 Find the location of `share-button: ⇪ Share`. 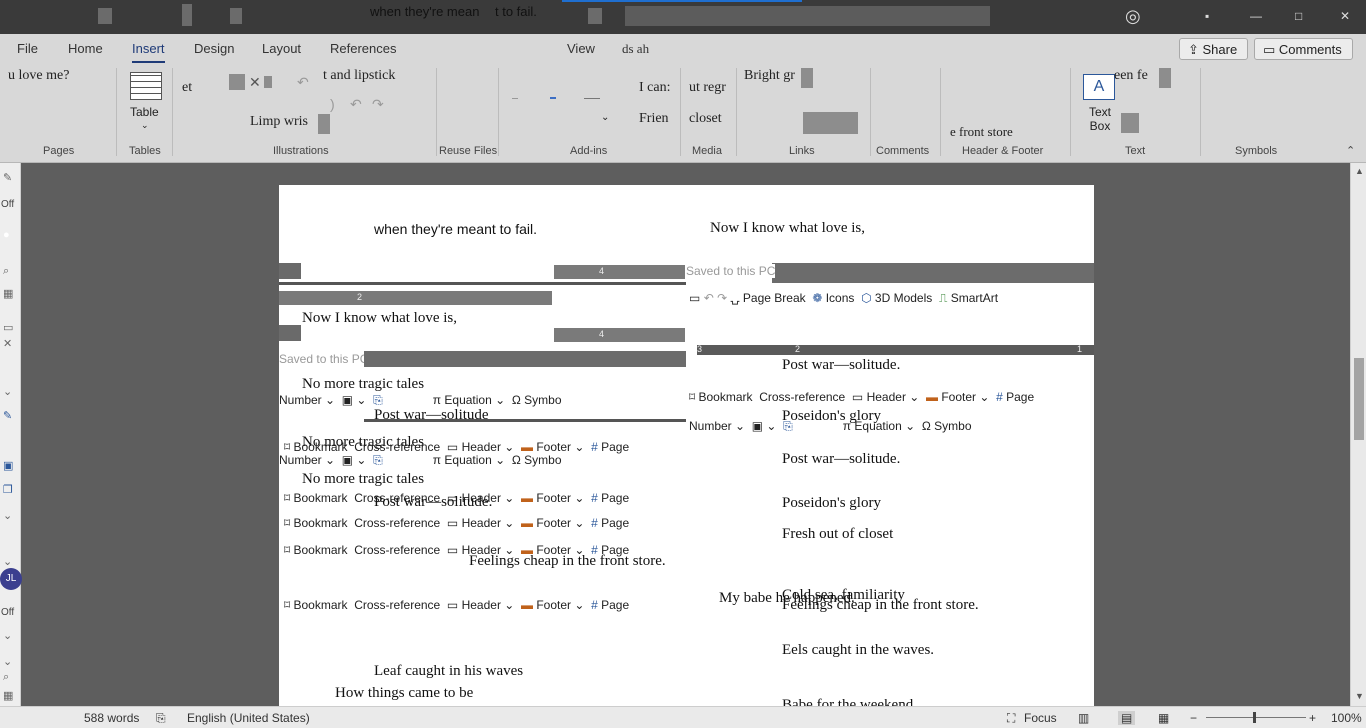

share-button: ⇪ Share is located at coordinates (1213, 49).